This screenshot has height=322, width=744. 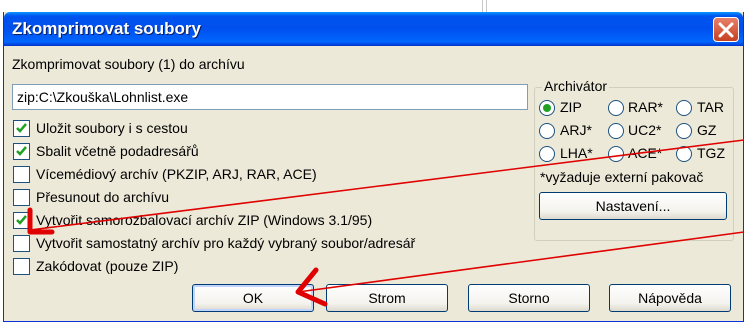 I want to click on radio-label: ACE*, so click(x=645, y=153).